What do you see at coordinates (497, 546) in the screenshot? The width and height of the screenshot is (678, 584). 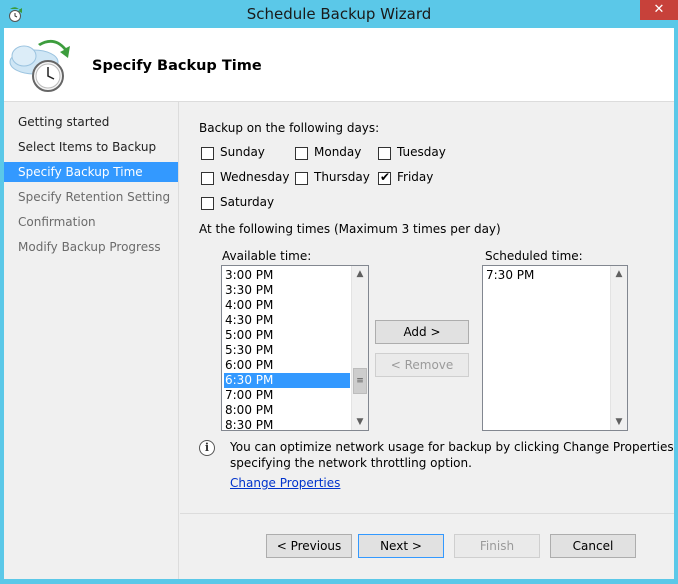 I see `finish-button: Finish` at bounding box center [497, 546].